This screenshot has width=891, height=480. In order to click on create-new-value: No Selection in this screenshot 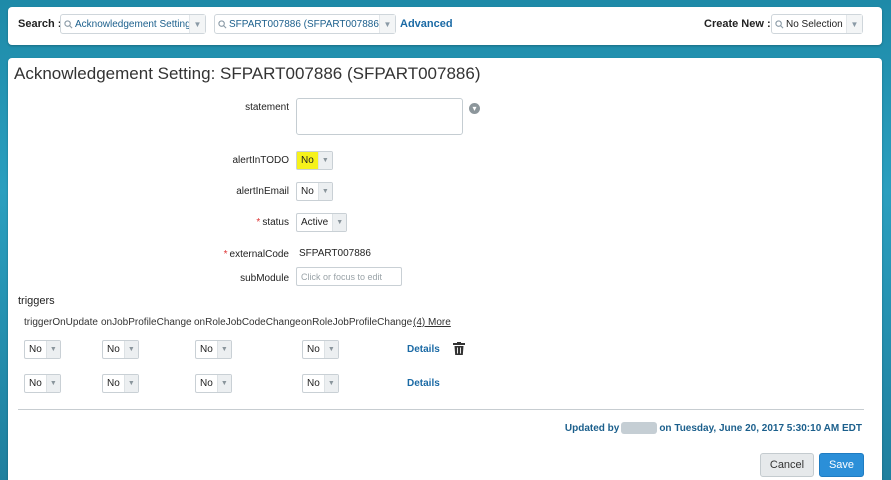, I will do `click(814, 24)`.